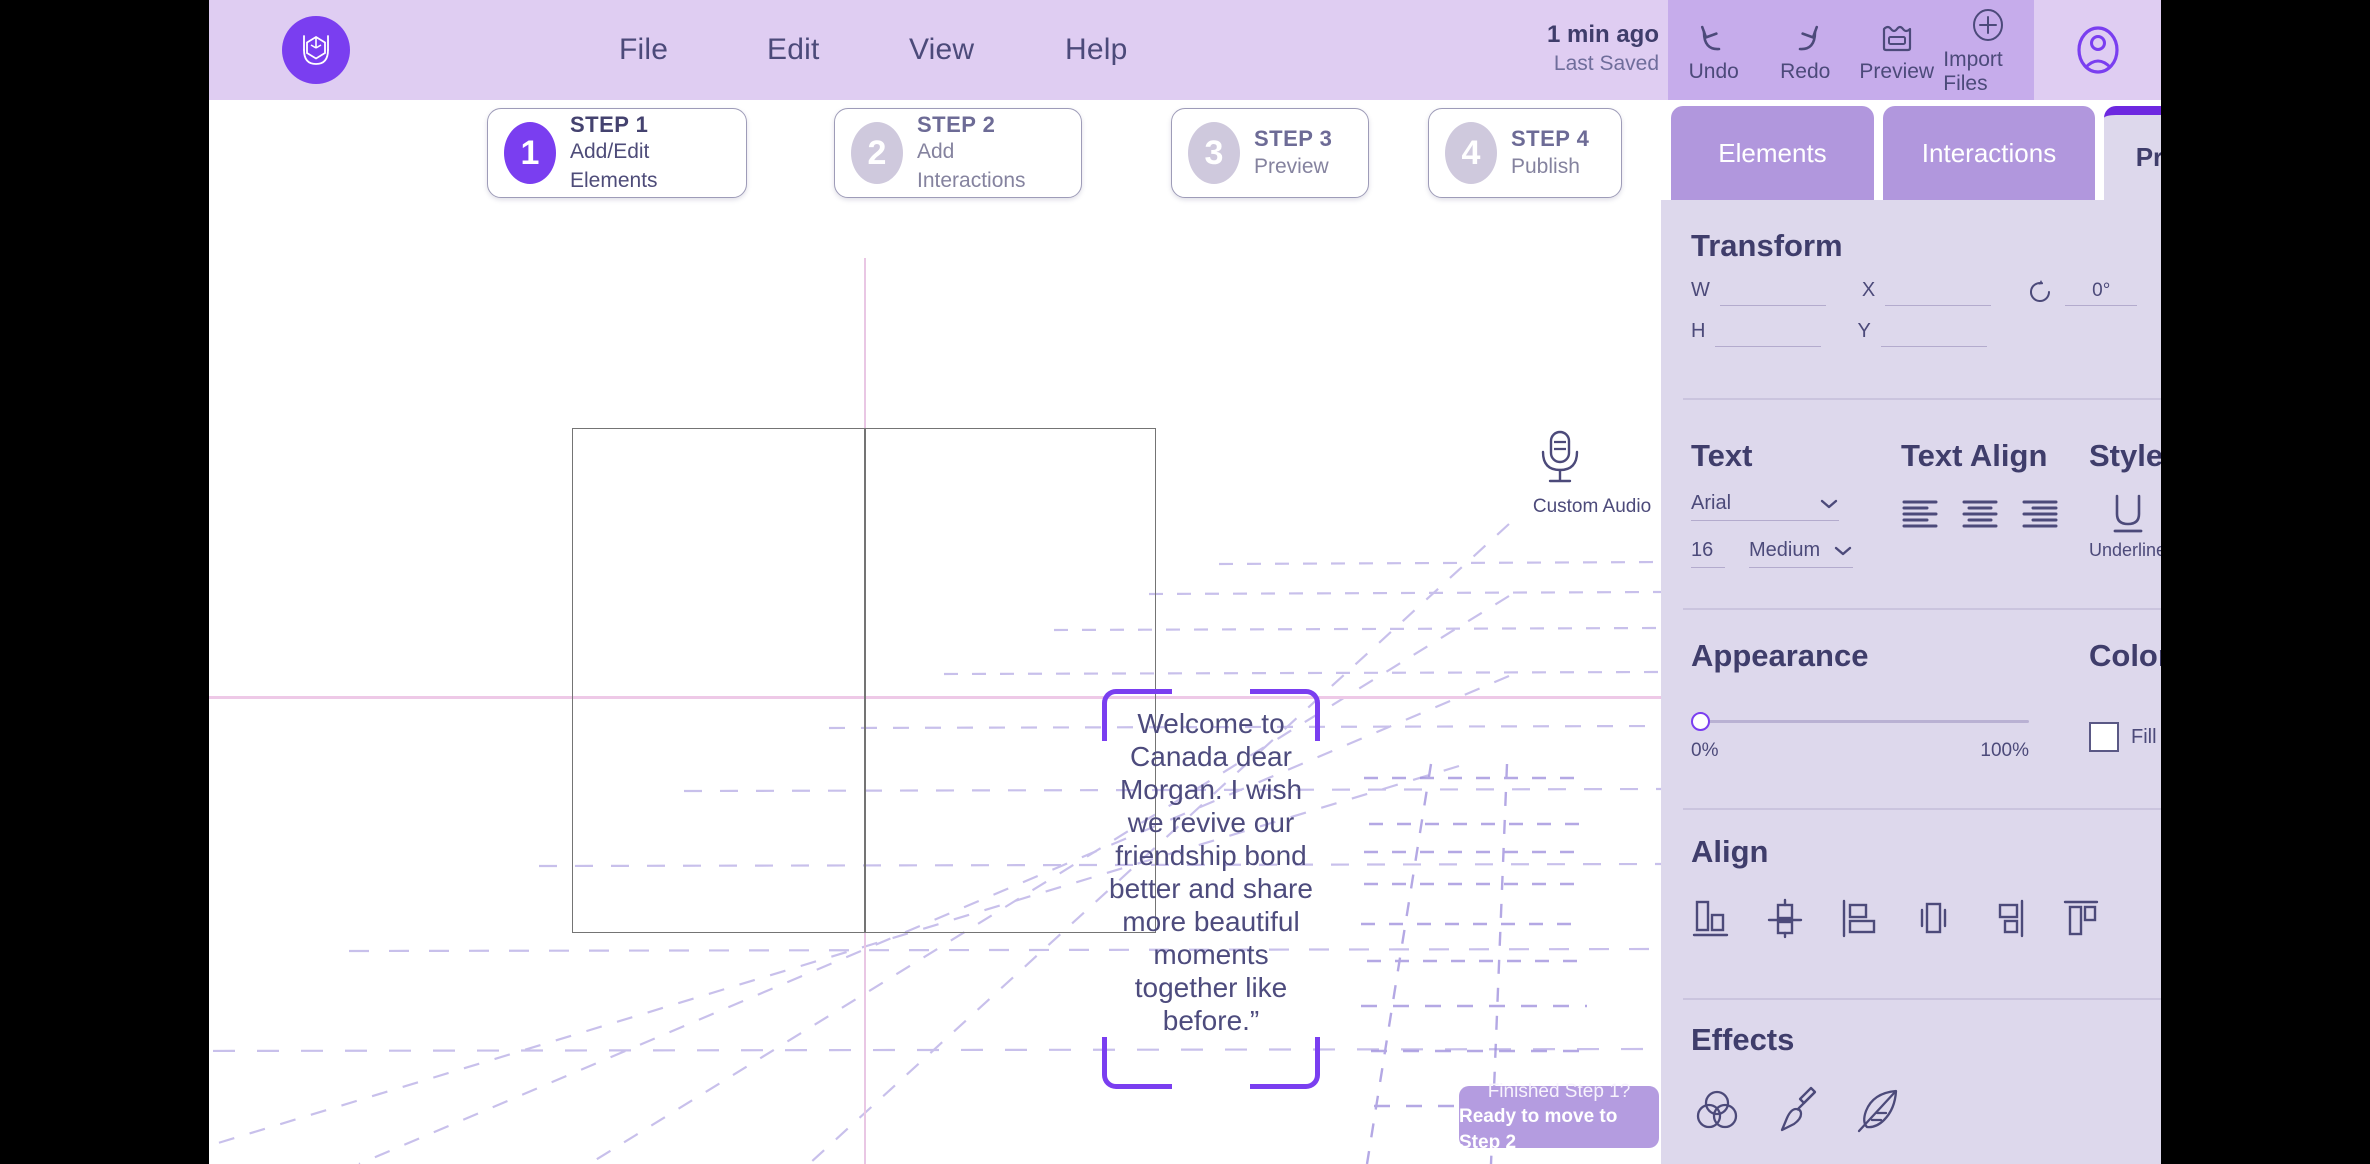  Describe the element at coordinates (1973, 71) in the screenshot. I see `import-files-label: Import Files` at that location.